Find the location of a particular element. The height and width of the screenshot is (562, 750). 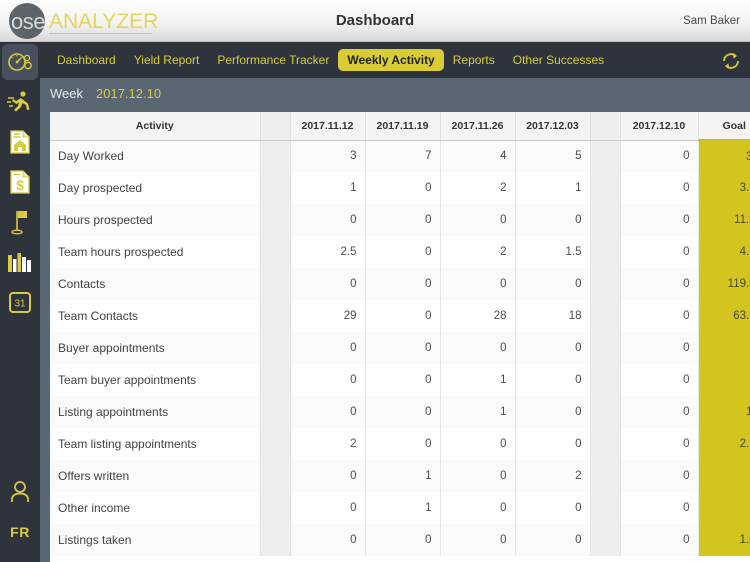

sidebar-item-language: FR is located at coordinates (20, 532).